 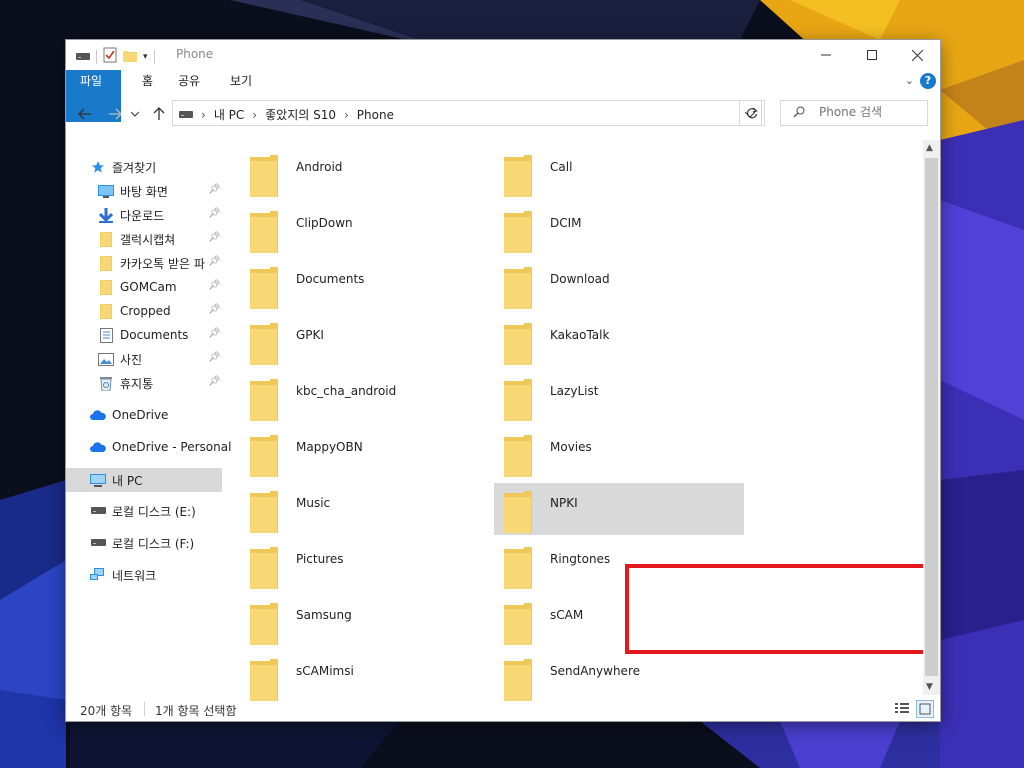 What do you see at coordinates (909, 80) in the screenshot?
I see `ribbon-expand-icon: ⌄` at bounding box center [909, 80].